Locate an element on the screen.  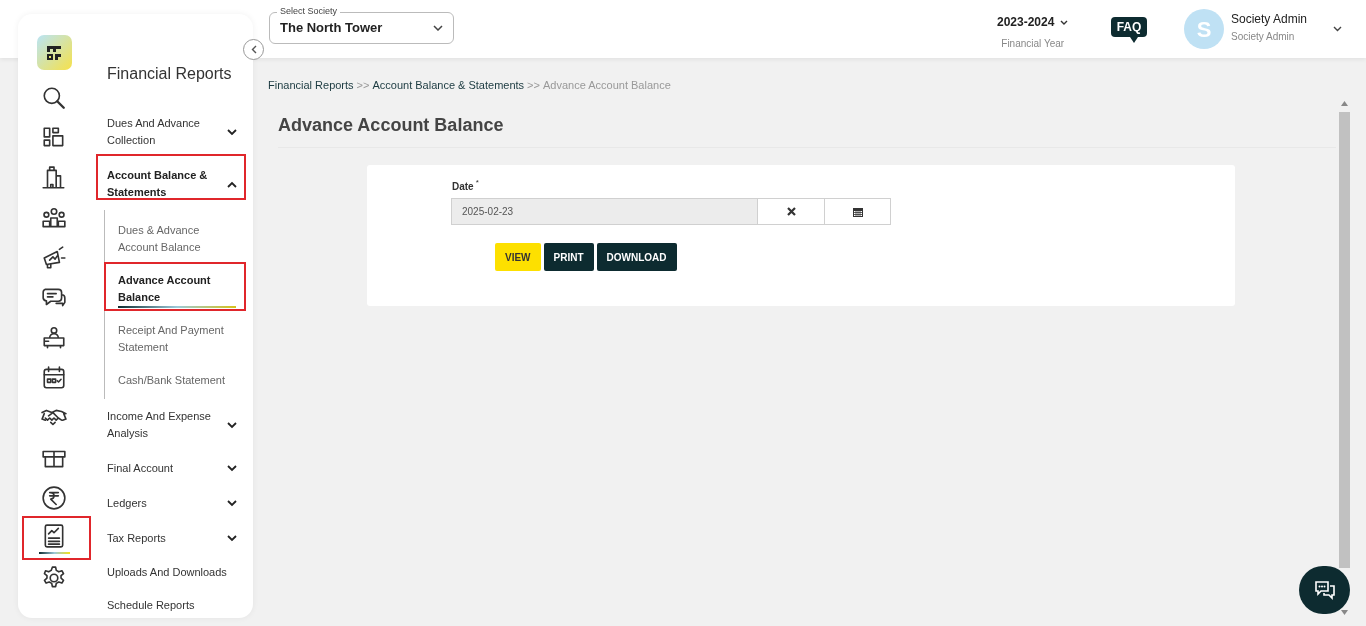
menu-item: Uploads And Downloads is located at coordinates (171, 572).